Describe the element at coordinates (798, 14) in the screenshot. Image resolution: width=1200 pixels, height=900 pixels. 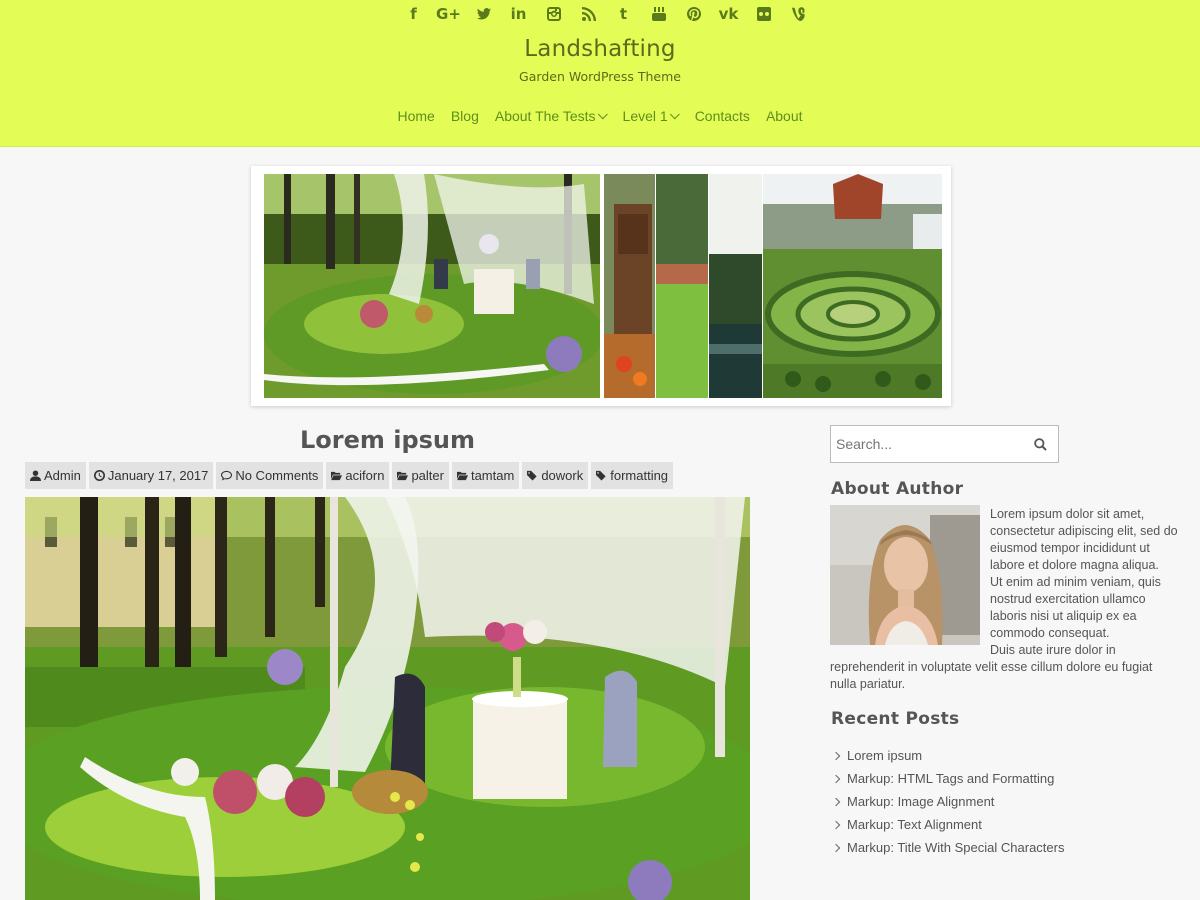
I see `vine-icon` at that location.